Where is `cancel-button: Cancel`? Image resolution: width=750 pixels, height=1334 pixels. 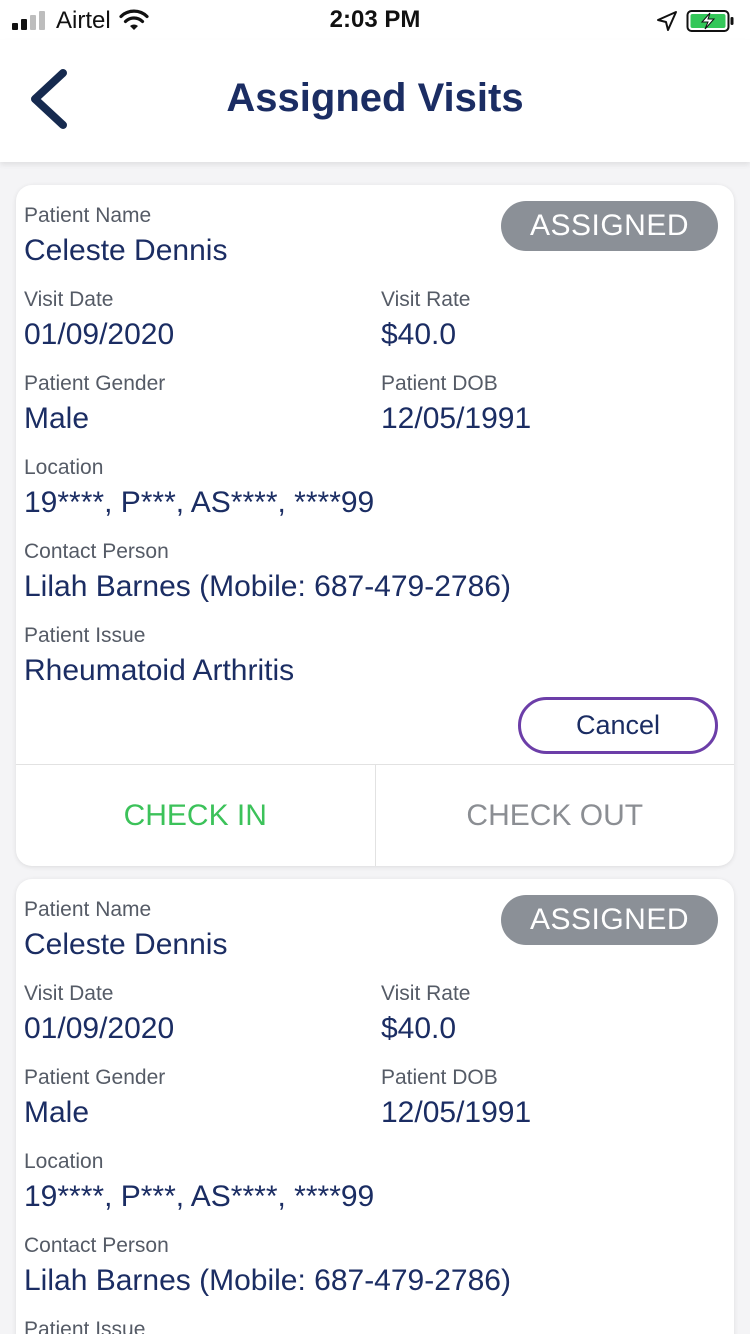
cancel-button: Cancel is located at coordinates (618, 725).